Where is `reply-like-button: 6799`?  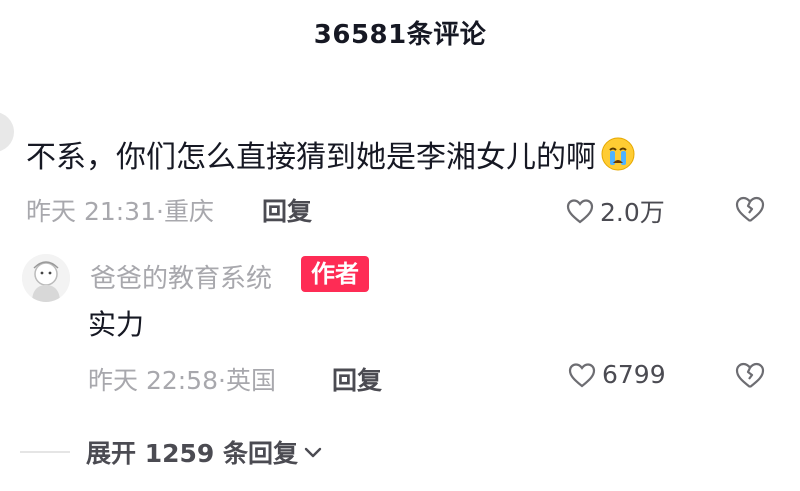 reply-like-button: 6799 is located at coordinates (617, 374).